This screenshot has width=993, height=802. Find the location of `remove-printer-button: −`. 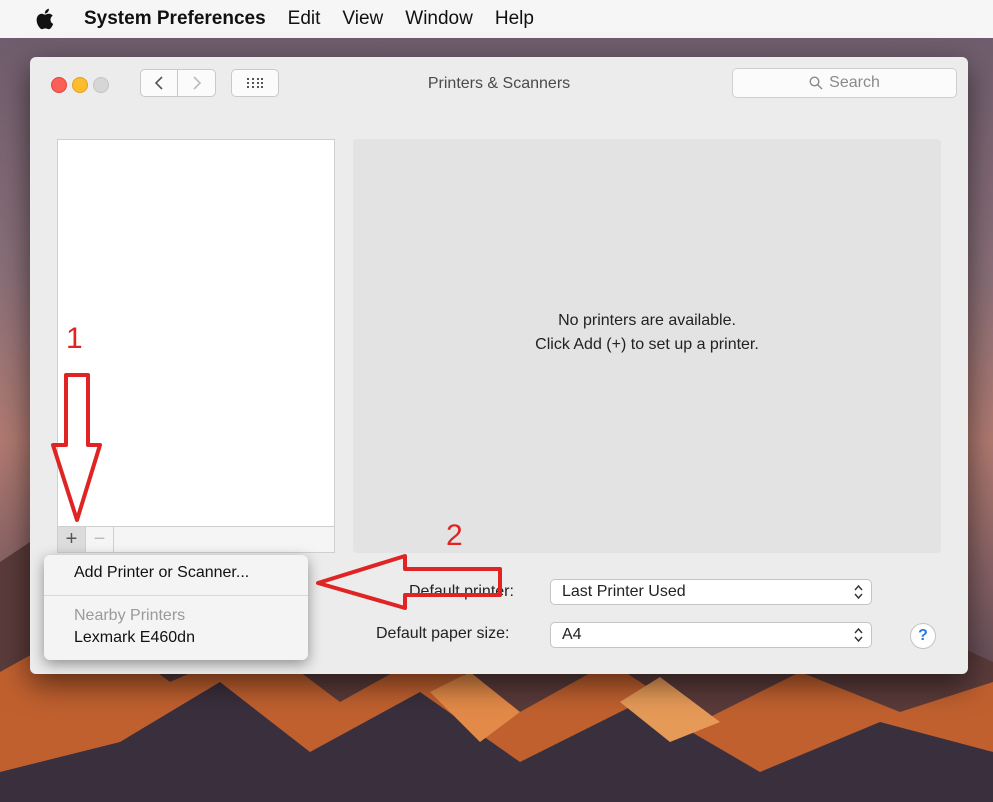

remove-printer-button: − is located at coordinates (100, 539).